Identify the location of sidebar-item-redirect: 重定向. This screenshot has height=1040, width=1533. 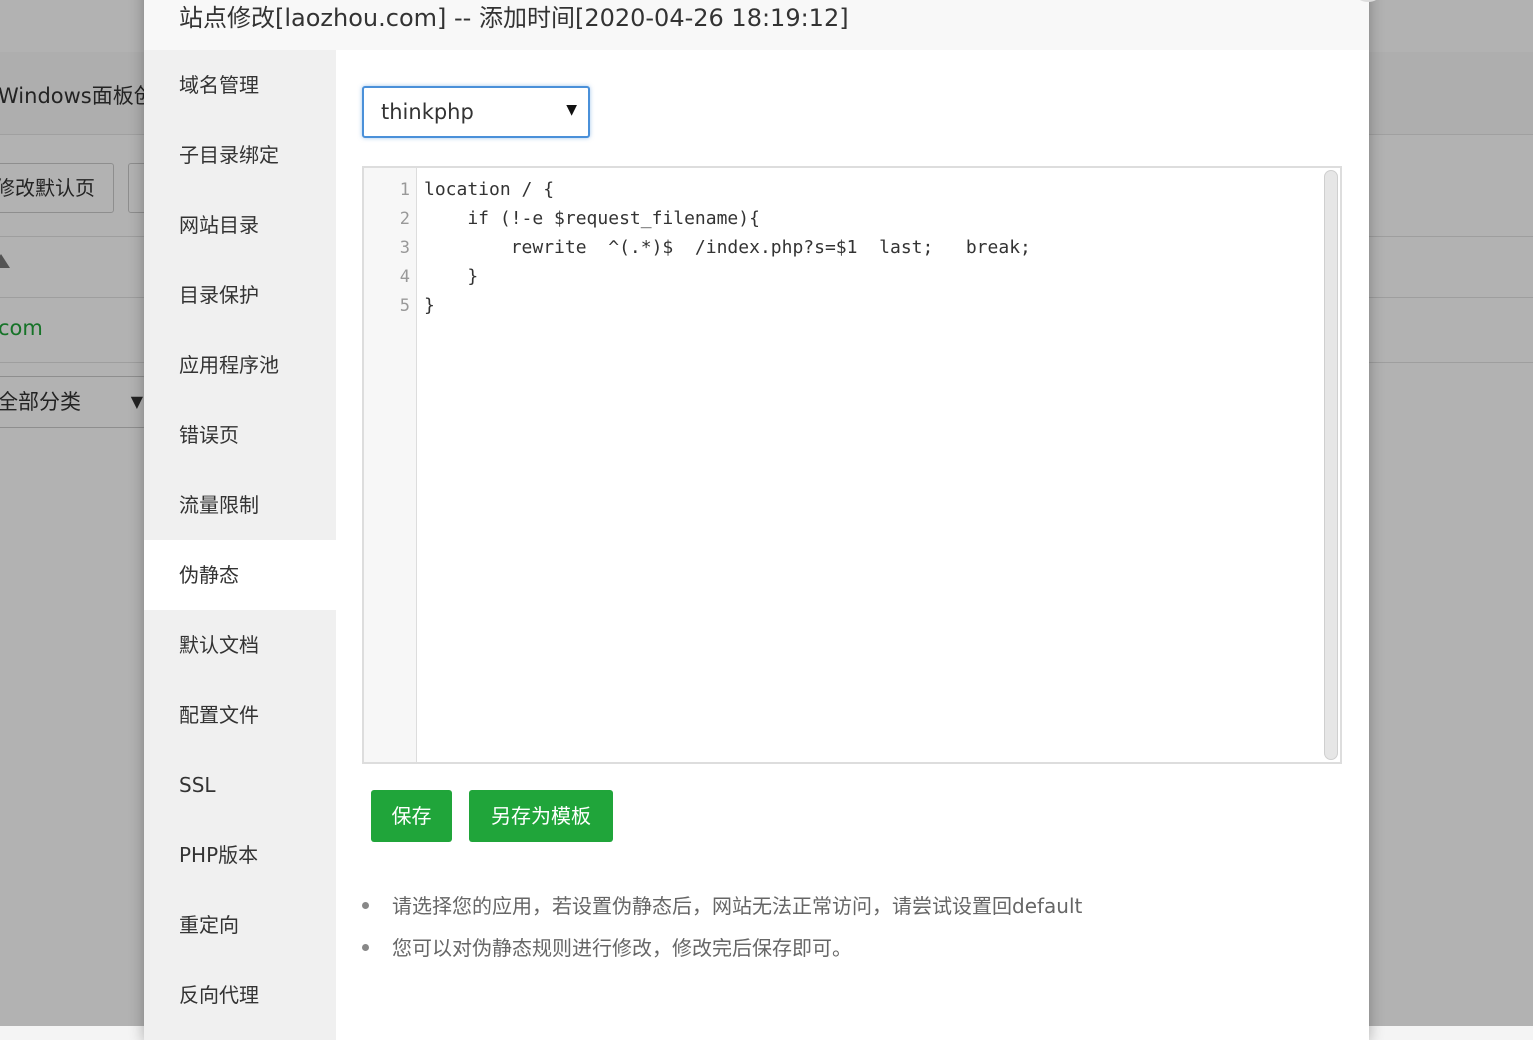
(240, 925).